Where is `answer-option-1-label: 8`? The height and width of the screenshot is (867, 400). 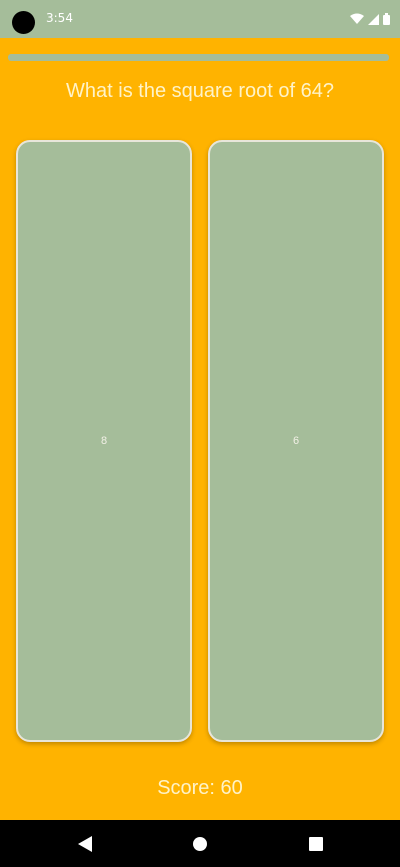
answer-option-1-label: 8 is located at coordinates (104, 441).